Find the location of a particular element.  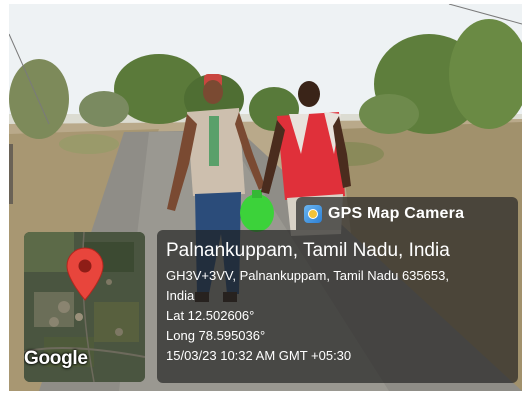

country-line: India is located at coordinates (180, 295).